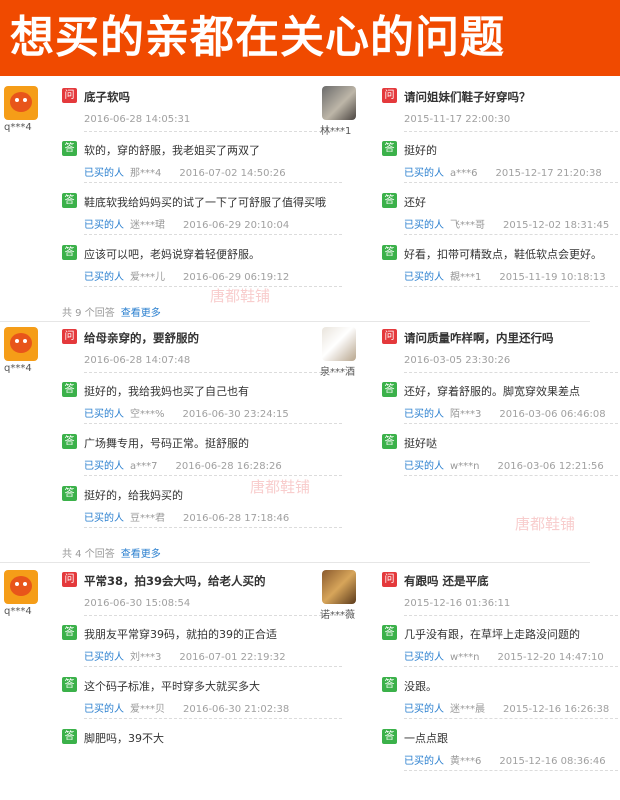  Describe the element at coordinates (466, 277) in the screenshot. I see `answer-user: 覩***1` at that location.